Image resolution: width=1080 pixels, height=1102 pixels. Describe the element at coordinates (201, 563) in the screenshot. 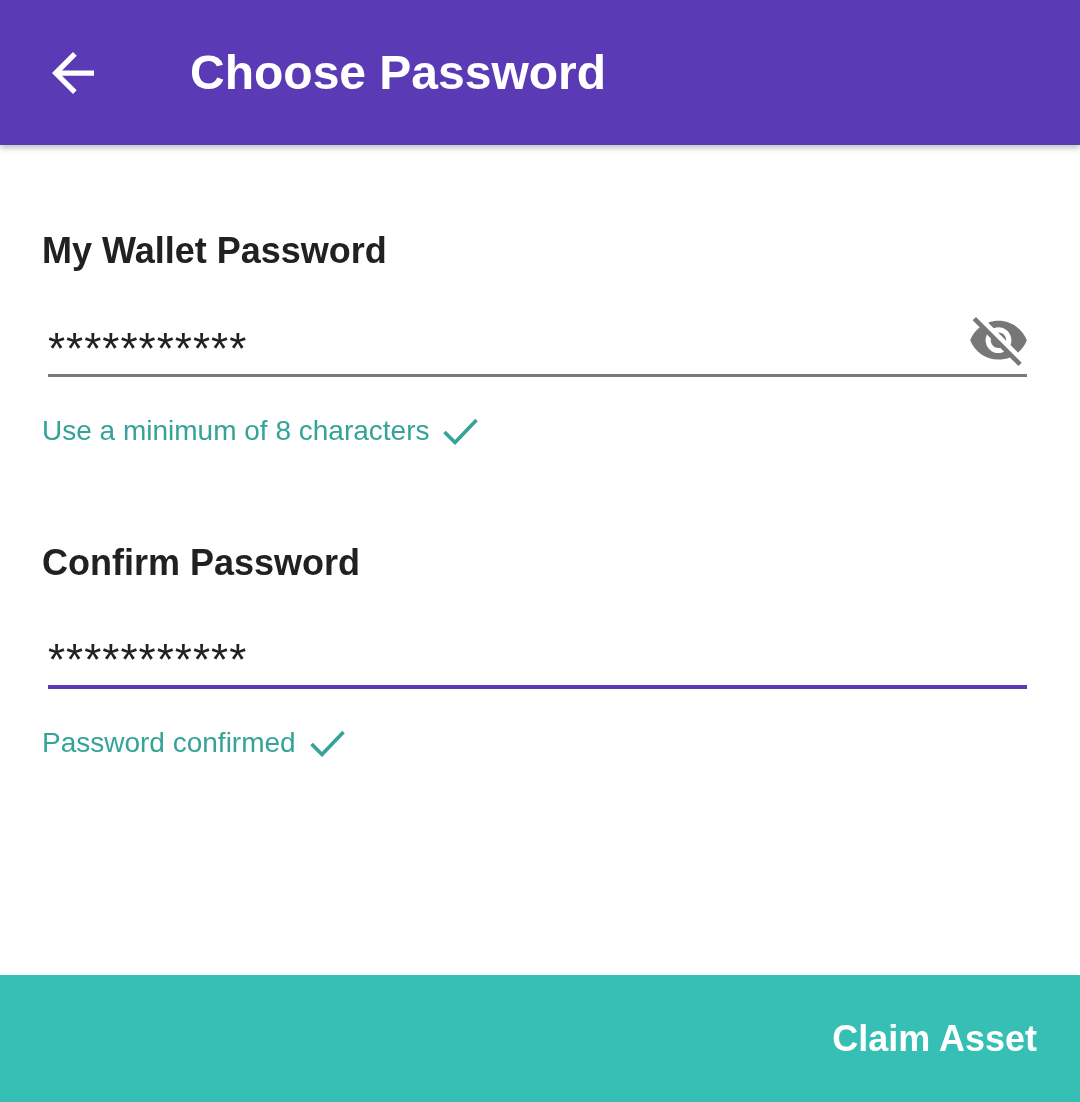

I see `field-label: Confirm Password` at that location.